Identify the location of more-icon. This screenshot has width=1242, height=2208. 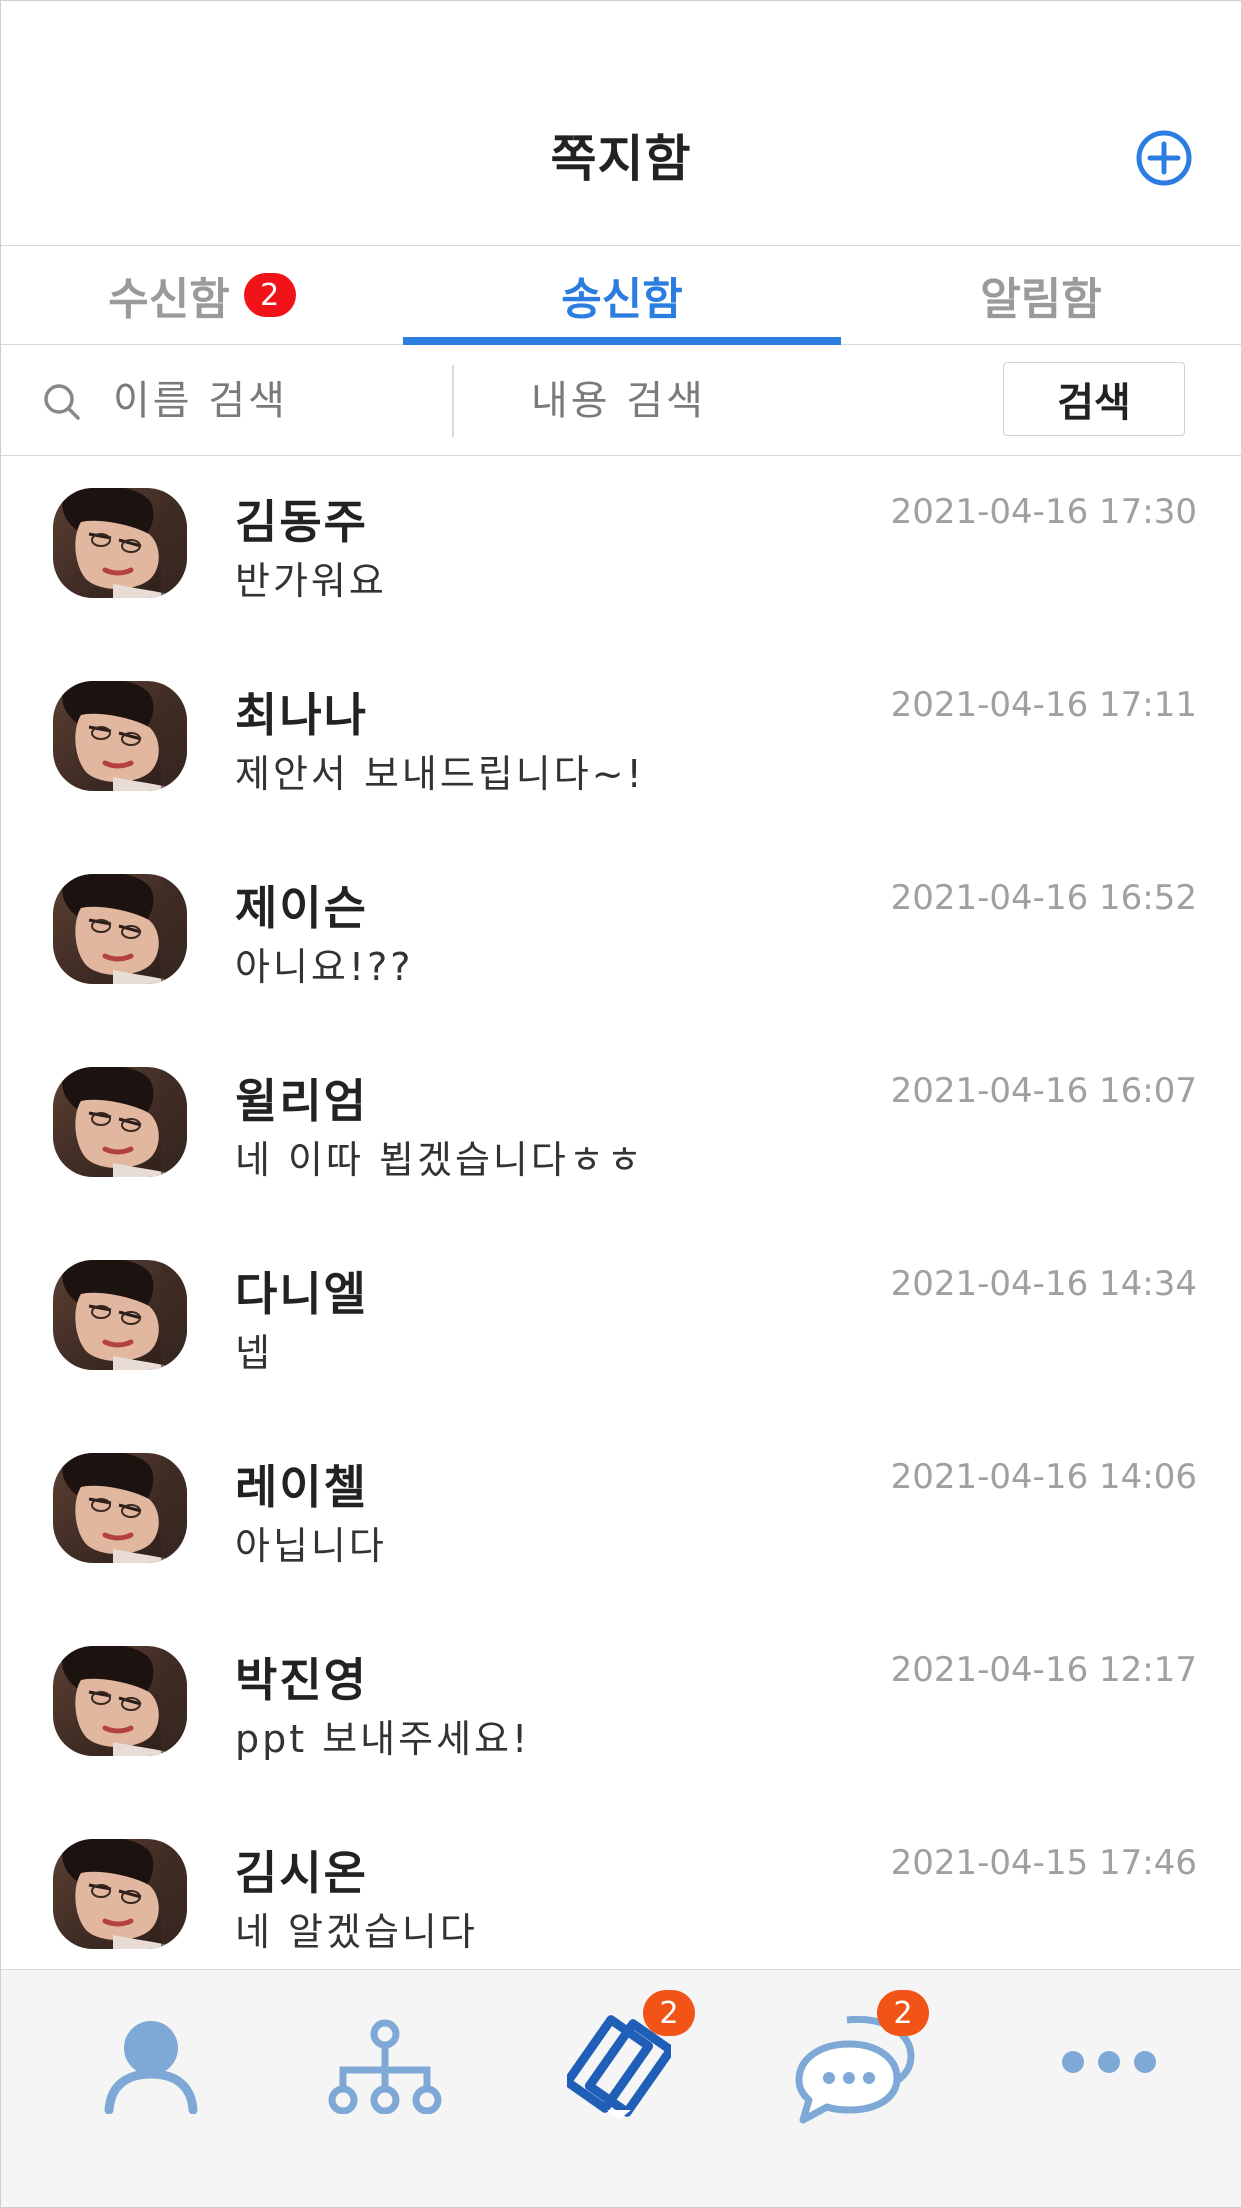
(1109, 2062).